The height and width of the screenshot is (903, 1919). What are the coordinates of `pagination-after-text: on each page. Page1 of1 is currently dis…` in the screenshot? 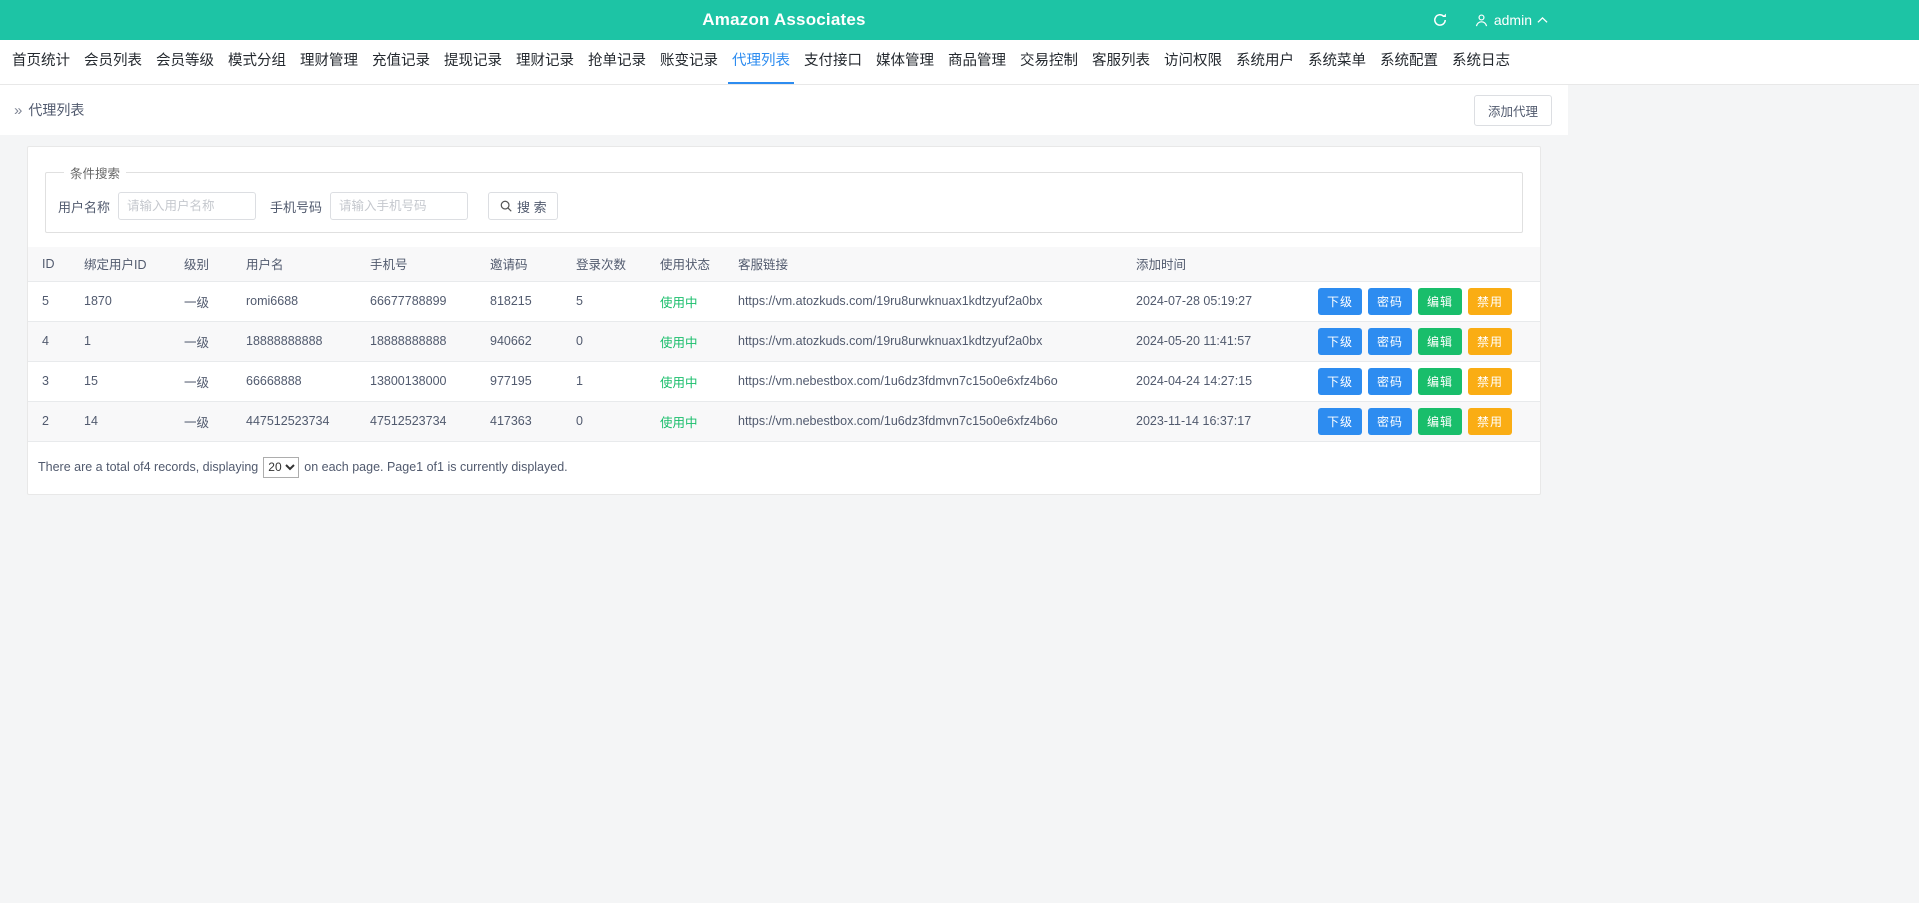 It's located at (436, 467).